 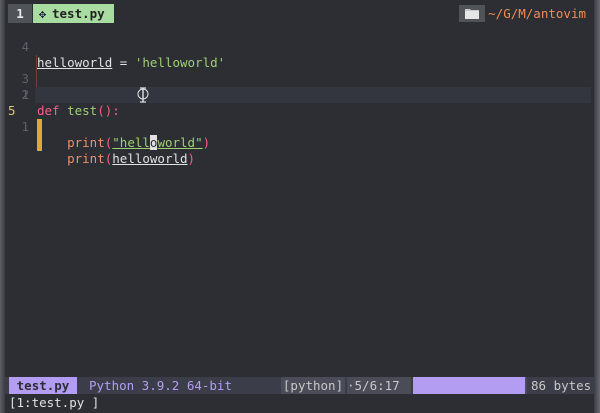 I want to click on status-filename: test.py, so click(x=43, y=385).